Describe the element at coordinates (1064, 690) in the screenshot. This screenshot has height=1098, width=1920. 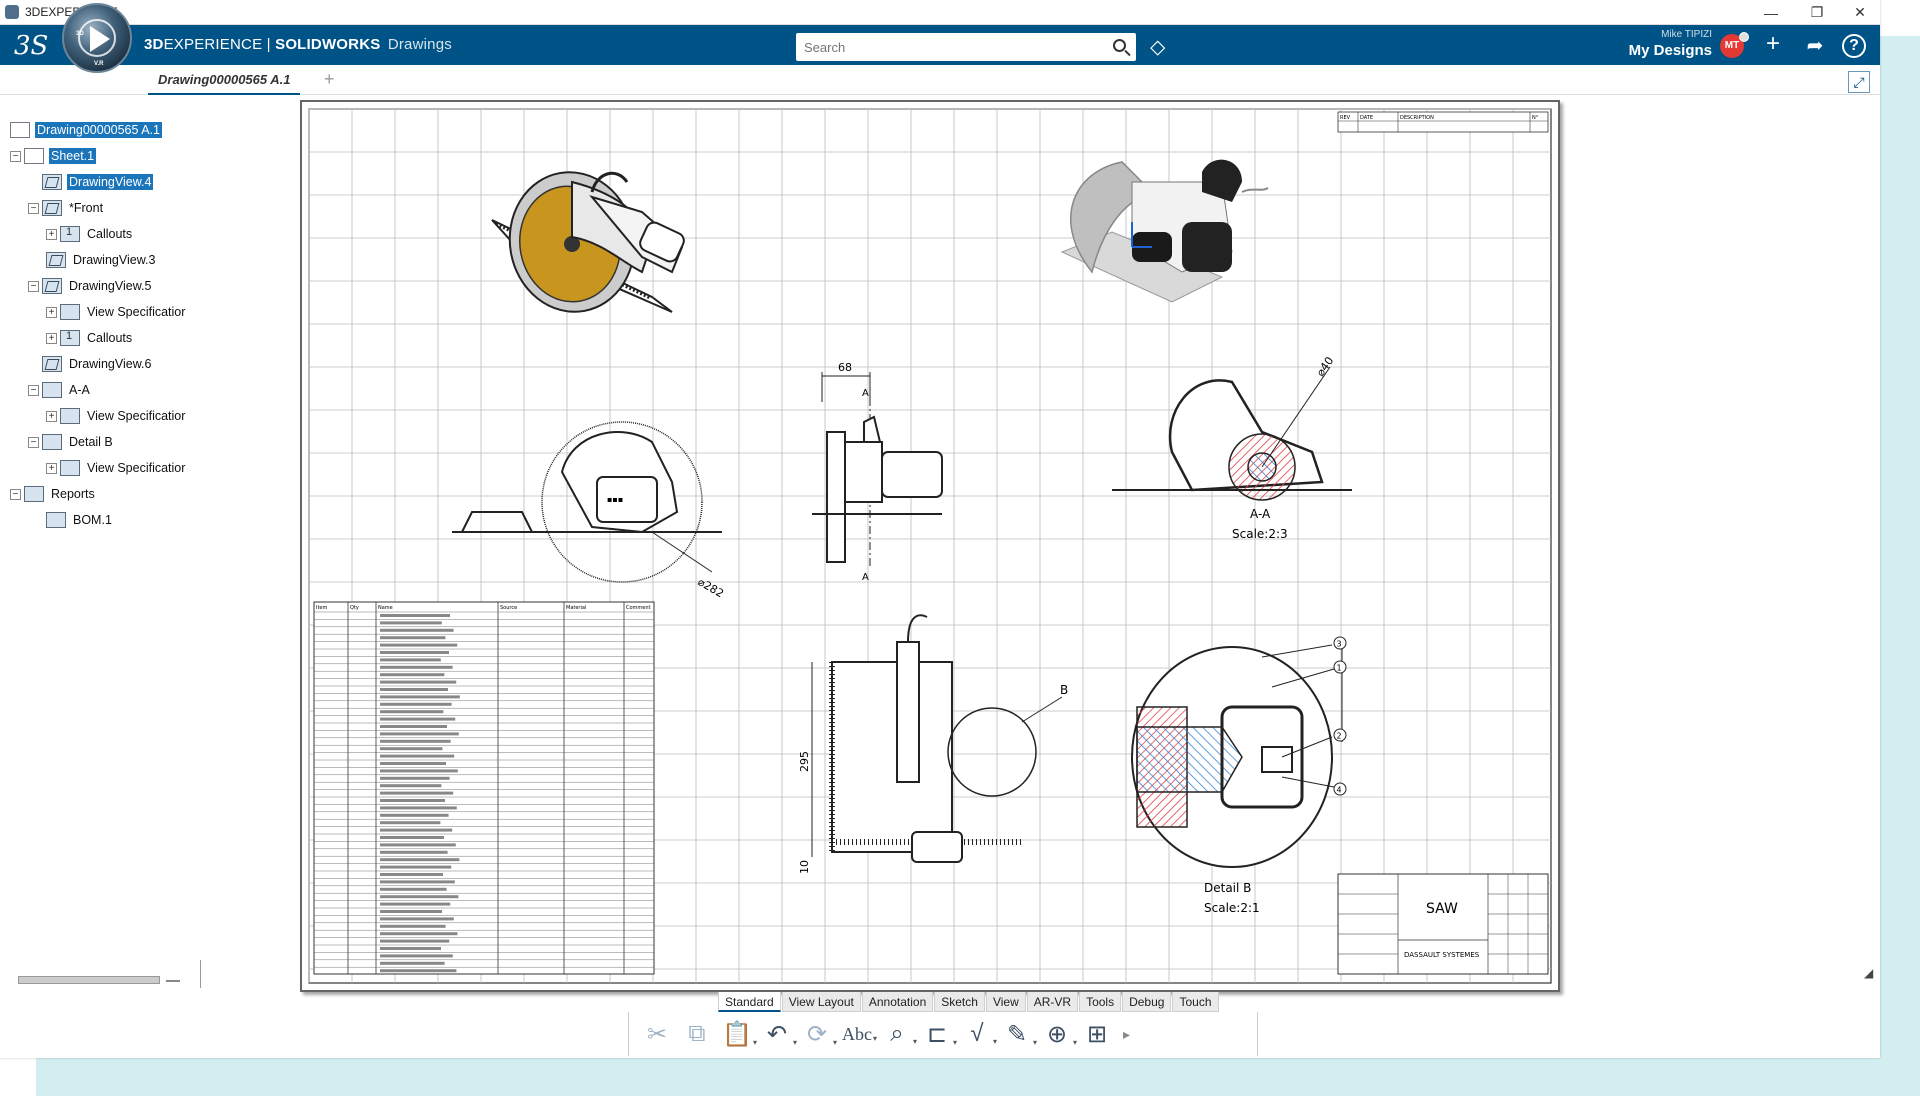
I see `detail-b-callout: B` at that location.